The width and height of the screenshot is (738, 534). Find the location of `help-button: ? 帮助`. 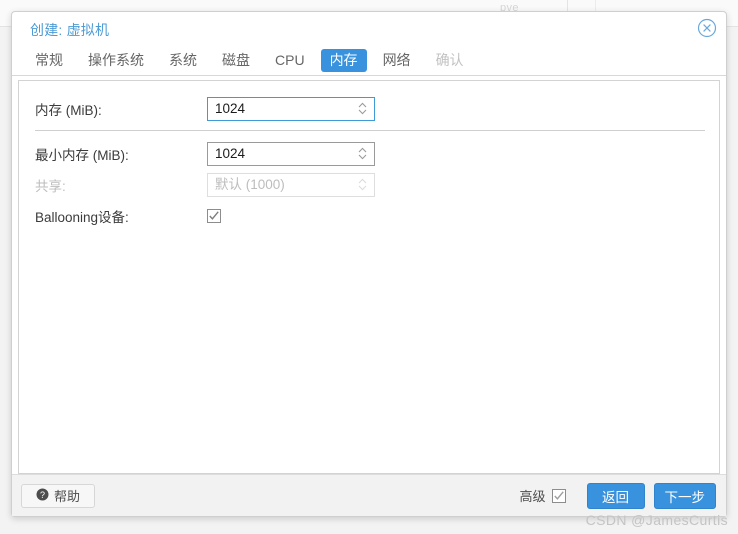

help-button: ? 帮助 is located at coordinates (58, 495).